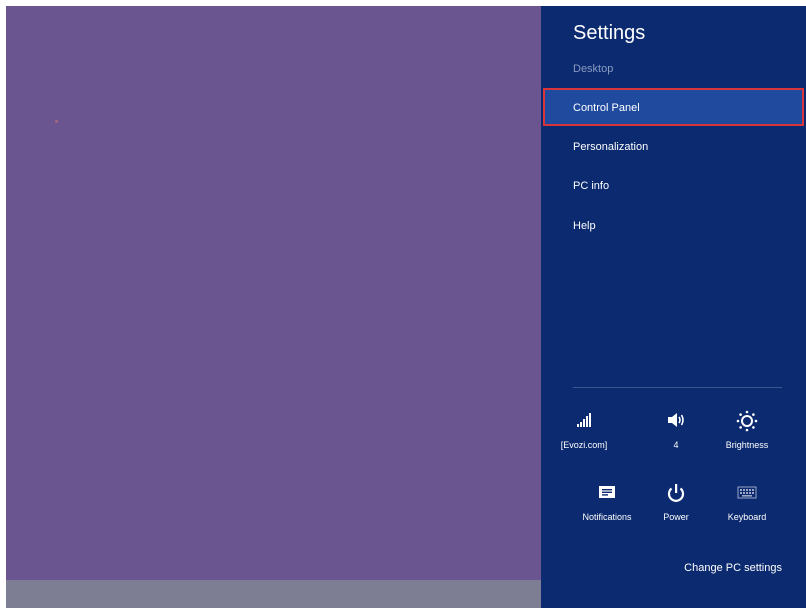 This screenshot has height=608, width=806. Describe the element at coordinates (677, 387) in the screenshot. I see `divider` at that location.